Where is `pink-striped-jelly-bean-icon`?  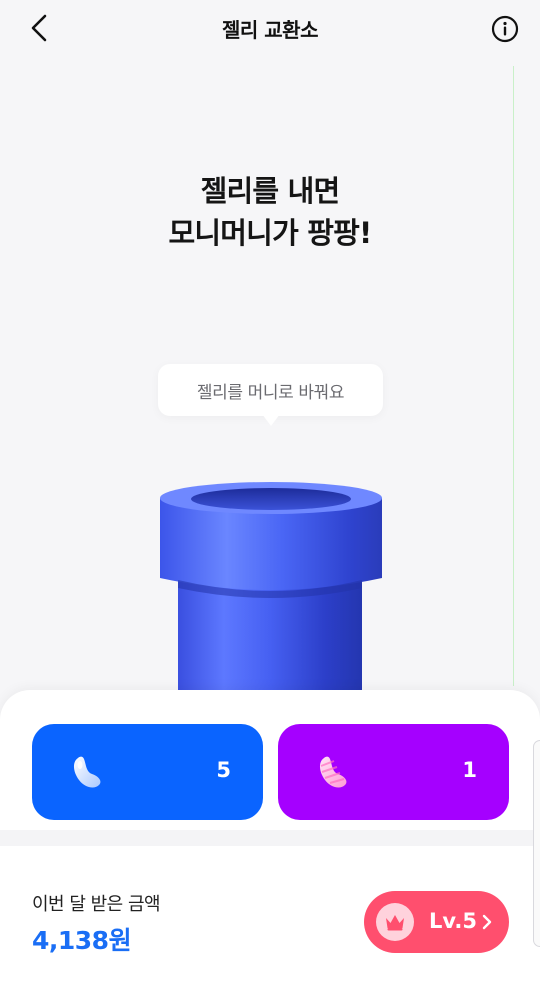 pink-striped-jelly-bean-icon is located at coordinates (333, 772).